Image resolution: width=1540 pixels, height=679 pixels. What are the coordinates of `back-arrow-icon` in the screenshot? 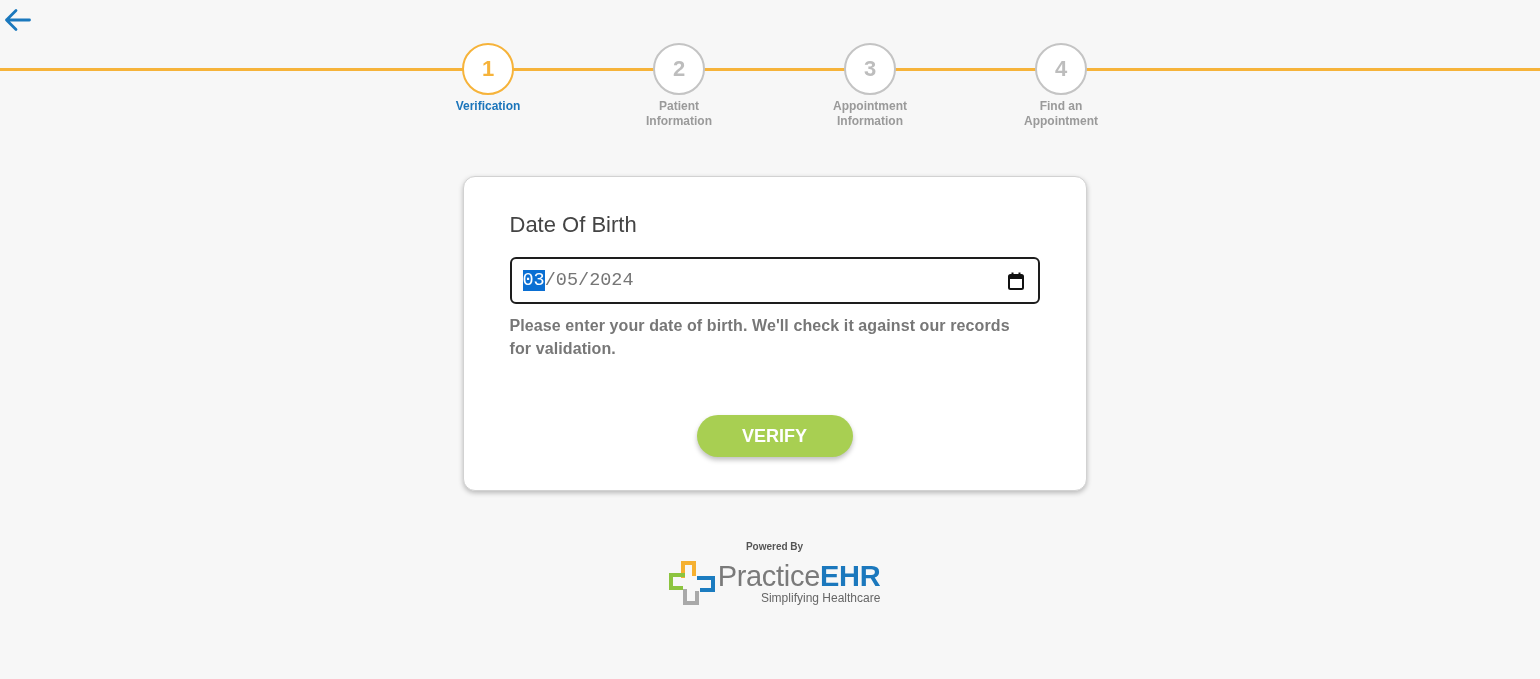 It's located at (17, 20).